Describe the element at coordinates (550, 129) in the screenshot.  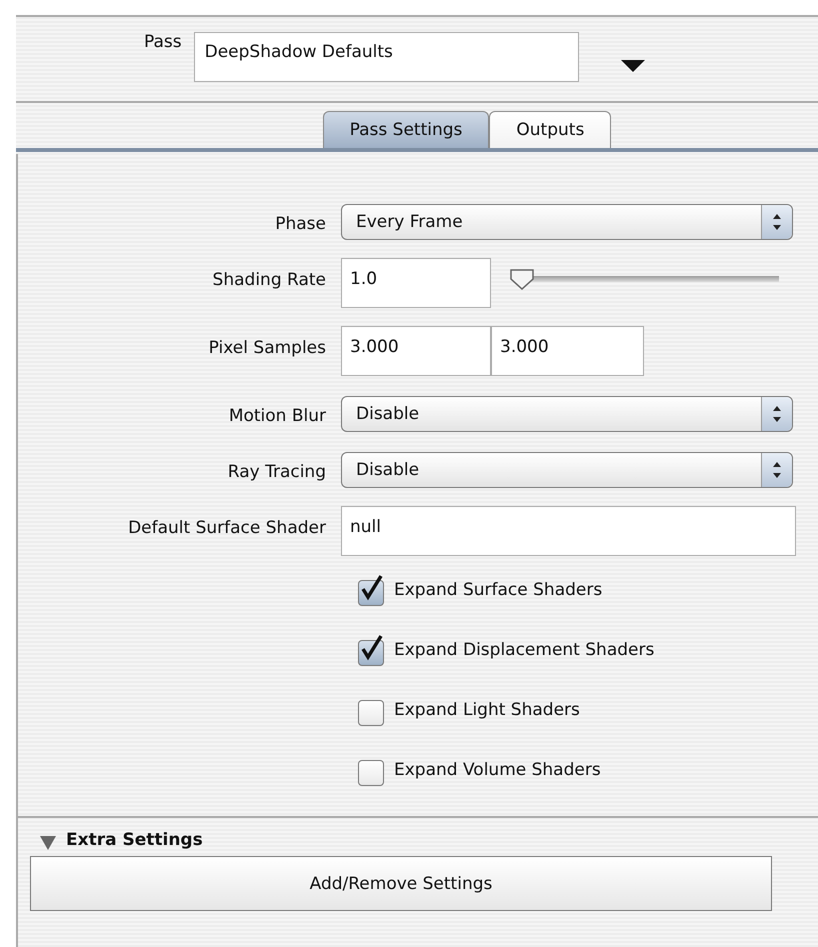
I see `tab: Outputs` at that location.